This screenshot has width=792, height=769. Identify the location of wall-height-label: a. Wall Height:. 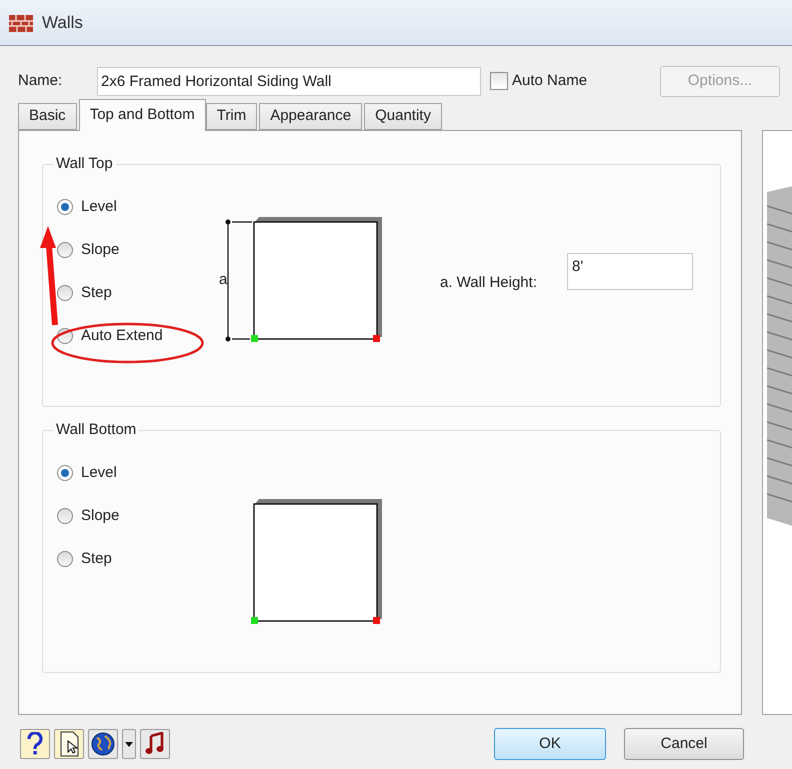
(488, 282).